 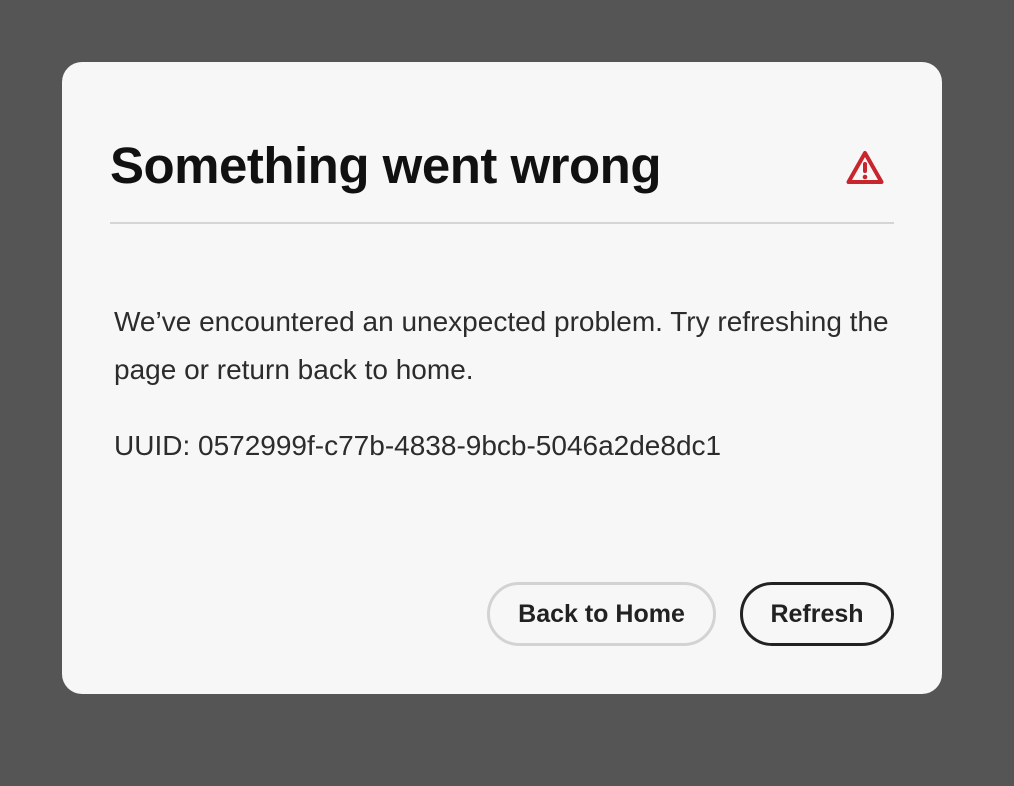 I want to click on dialog-title: Something went wrong, so click(x=385, y=165).